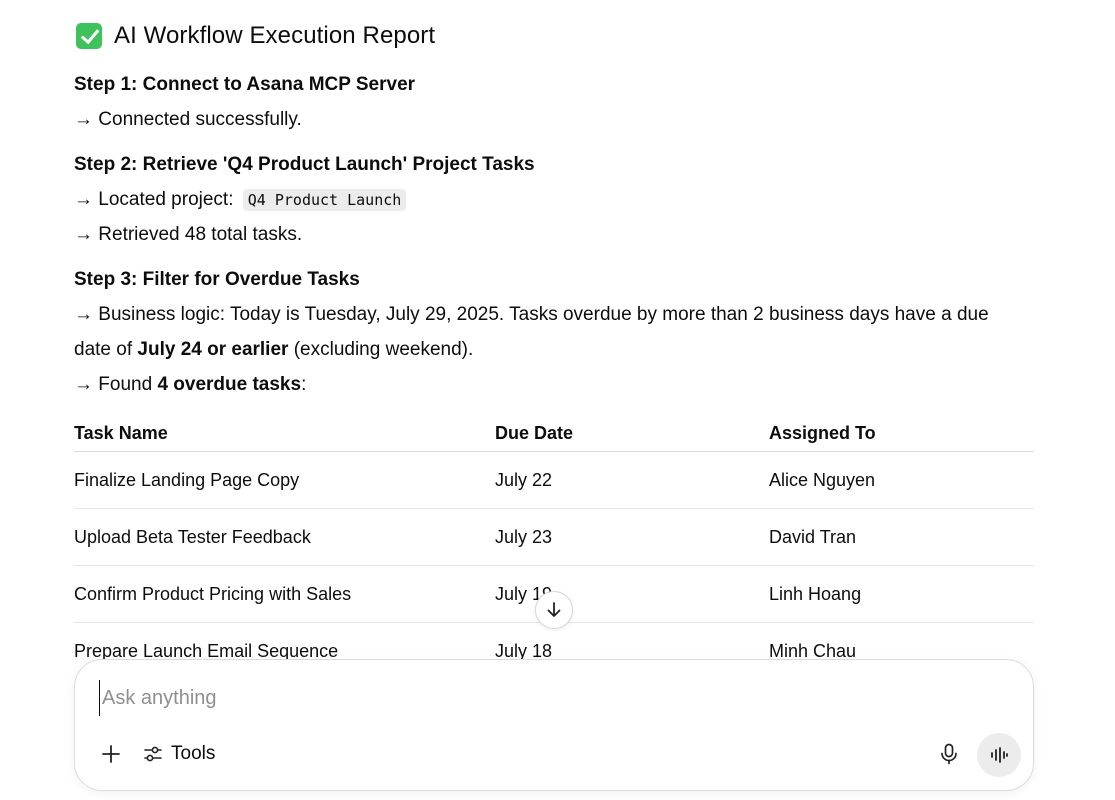  Describe the element at coordinates (531, 698) in the screenshot. I see `ask-anything-input` at that location.